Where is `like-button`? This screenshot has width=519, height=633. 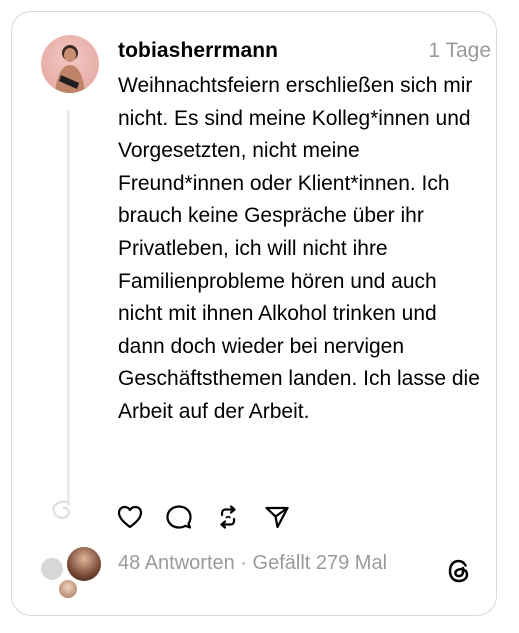
like-button is located at coordinates (140, 517).